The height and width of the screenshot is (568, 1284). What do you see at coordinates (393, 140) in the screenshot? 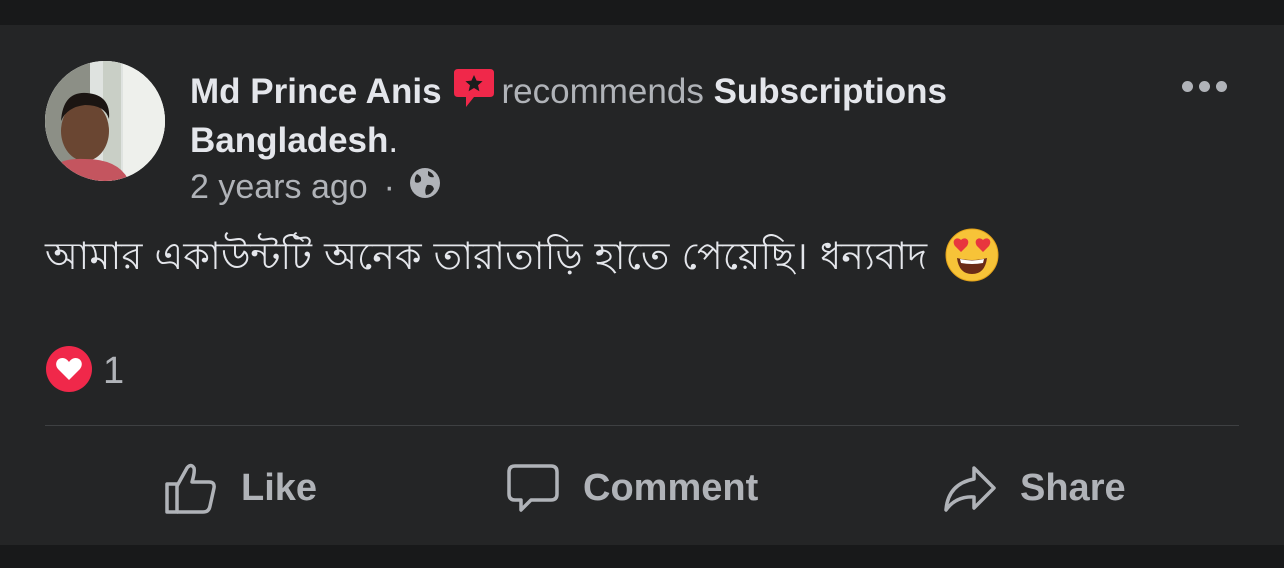
I see `page-suffix: .` at bounding box center [393, 140].